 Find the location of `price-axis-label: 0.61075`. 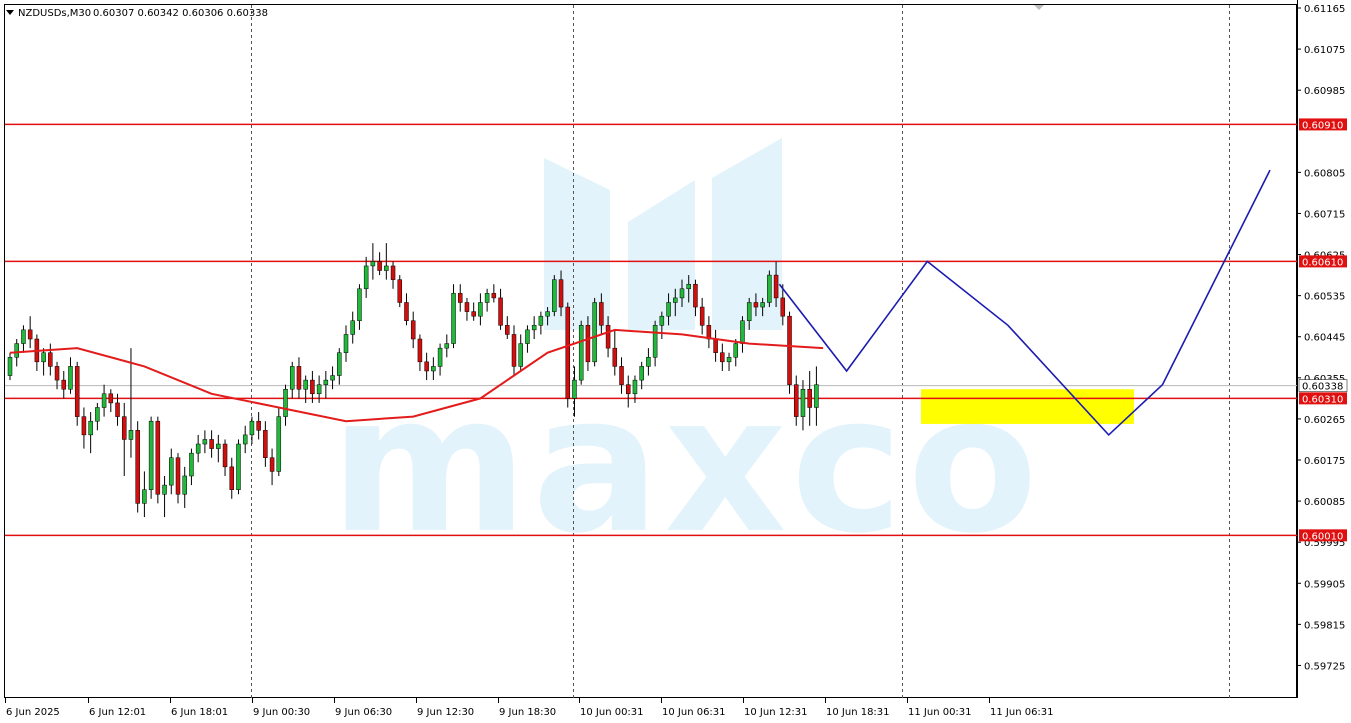

price-axis-label: 0.61075 is located at coordinates (1324, 50).